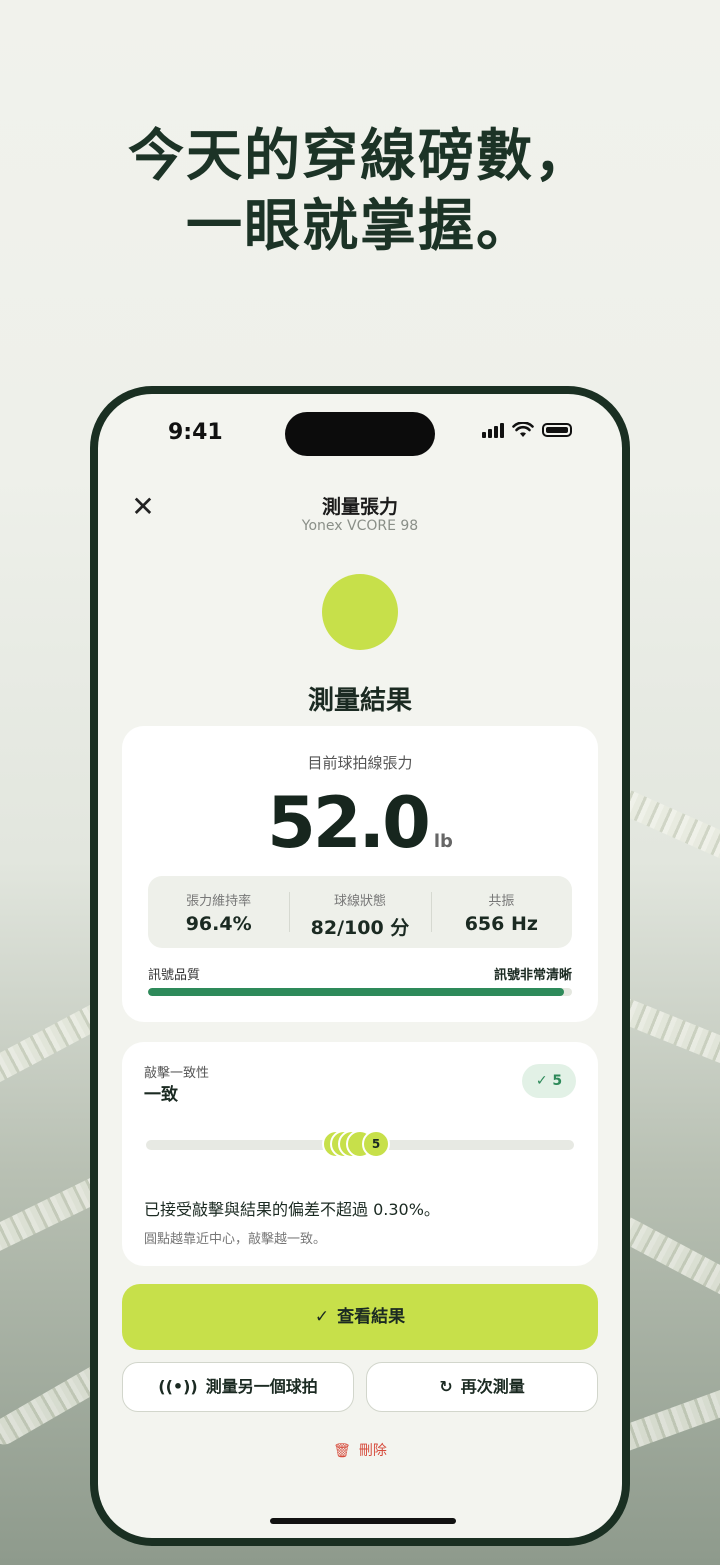 The image size is (720, 1565). I want to click on view-results-label: 查看結果, so click(371, 1317).